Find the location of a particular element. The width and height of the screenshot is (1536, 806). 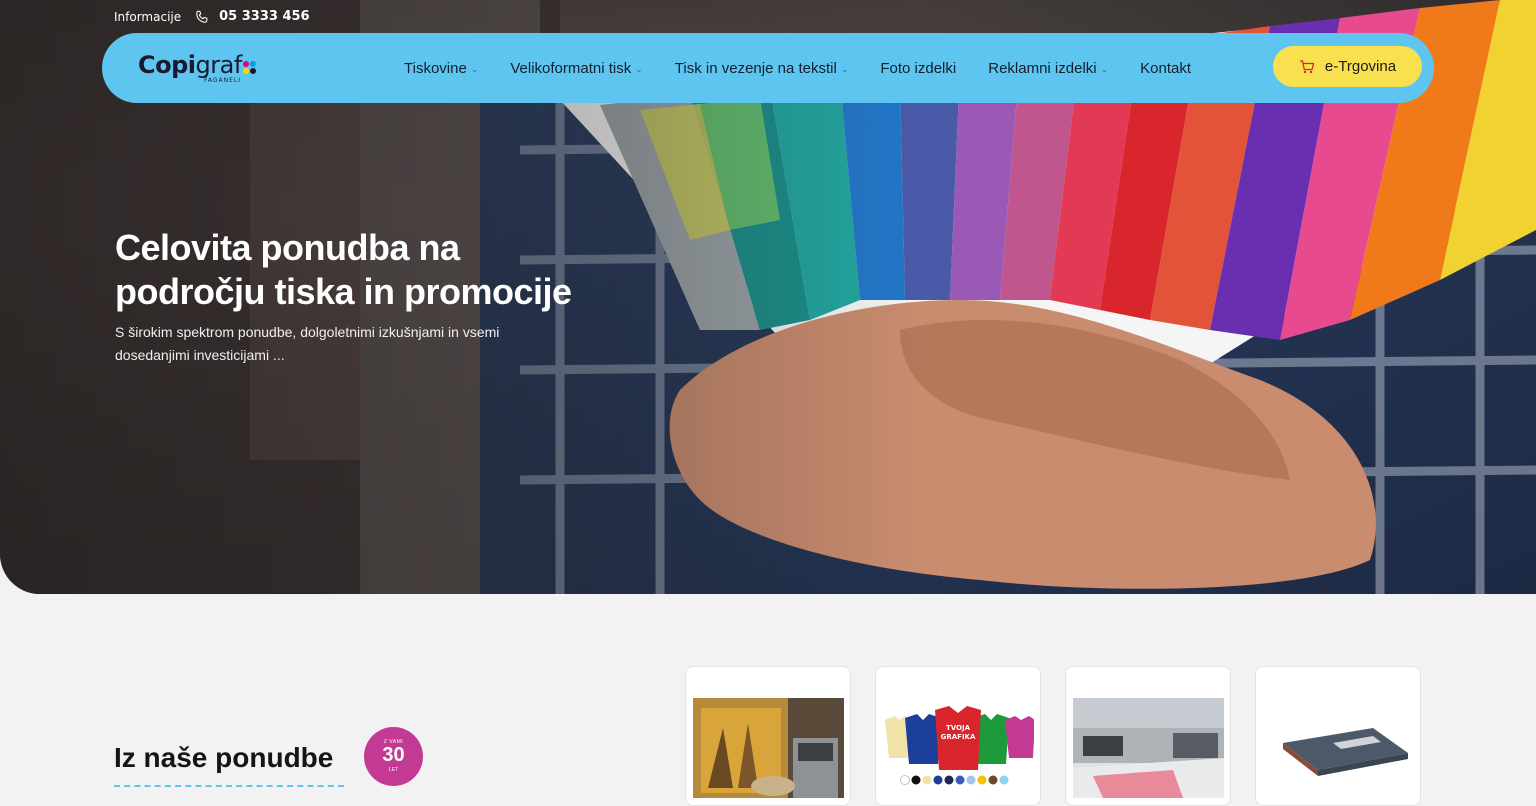

nav-item-velikoformatni-tisk: Velikoformatni tisk ⌄ is located at coordinates (576, 68).